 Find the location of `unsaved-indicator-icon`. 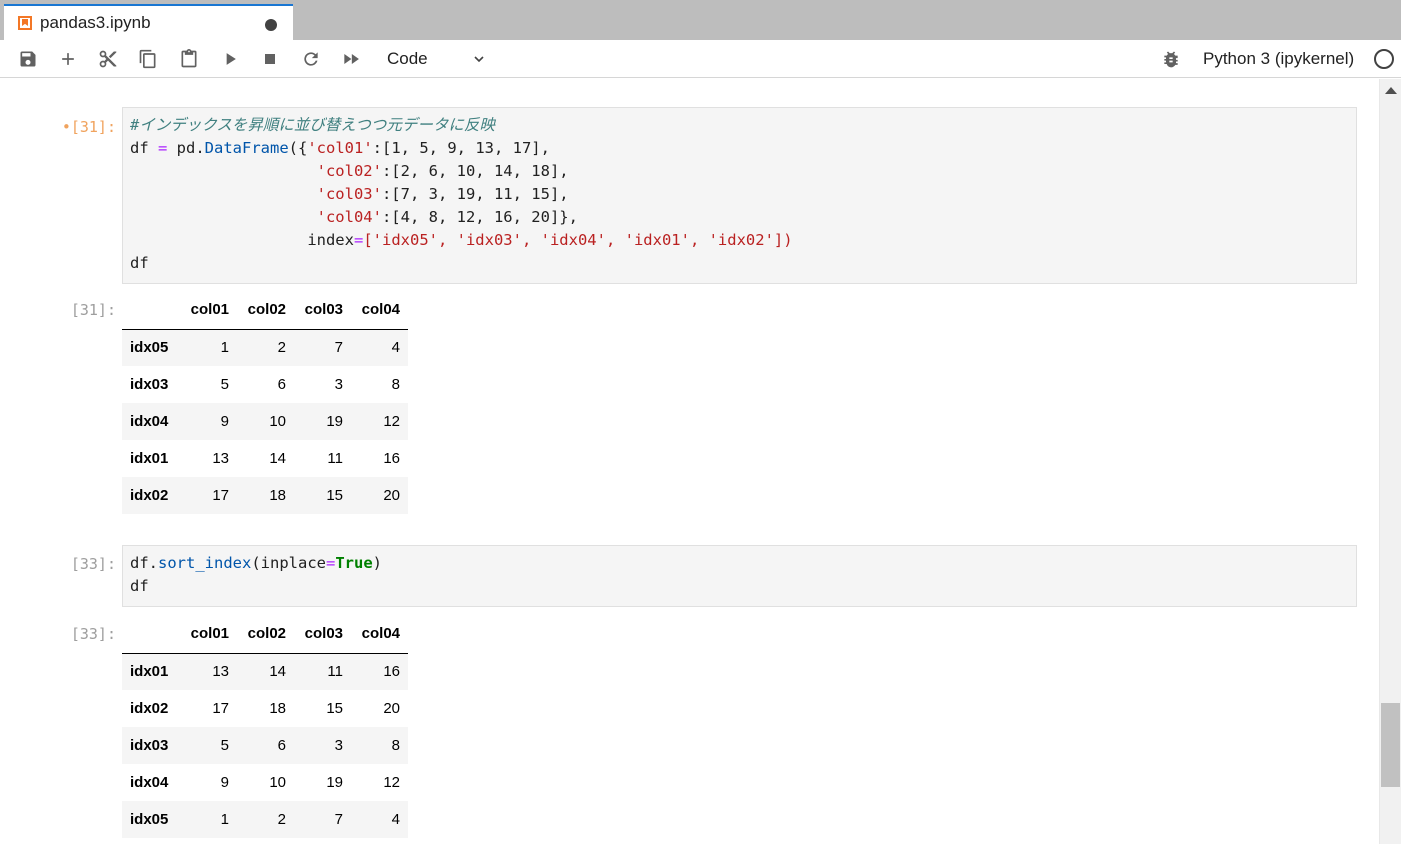

unsaved-indicator-icon is located at coordinates (271, 25).